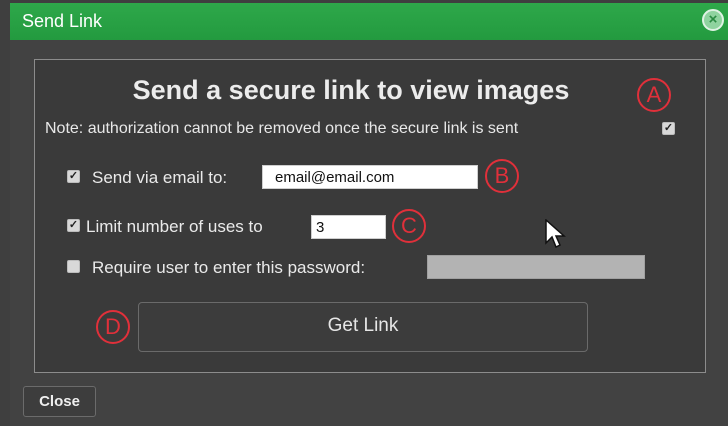 This screenshot has height=426, width=728. What do you see at coordinates (536, 267) in the screenshot?
I see `password-field` at bounding box center [536, 267].